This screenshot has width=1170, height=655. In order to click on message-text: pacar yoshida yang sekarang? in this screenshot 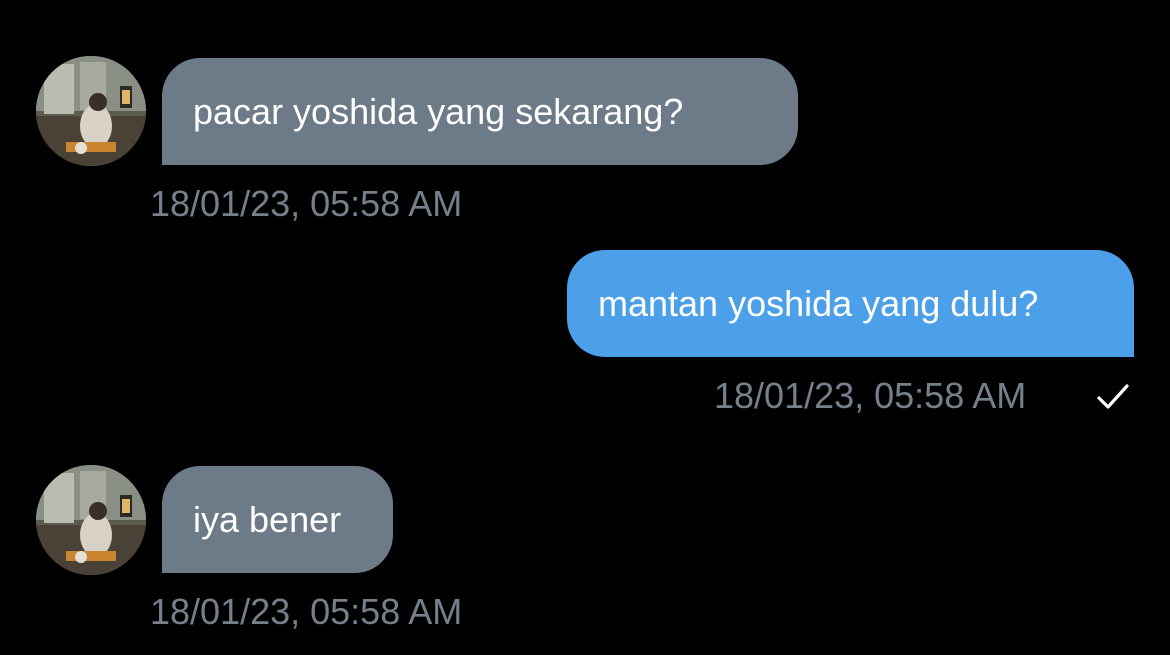, I will do `click(438, 111)`.